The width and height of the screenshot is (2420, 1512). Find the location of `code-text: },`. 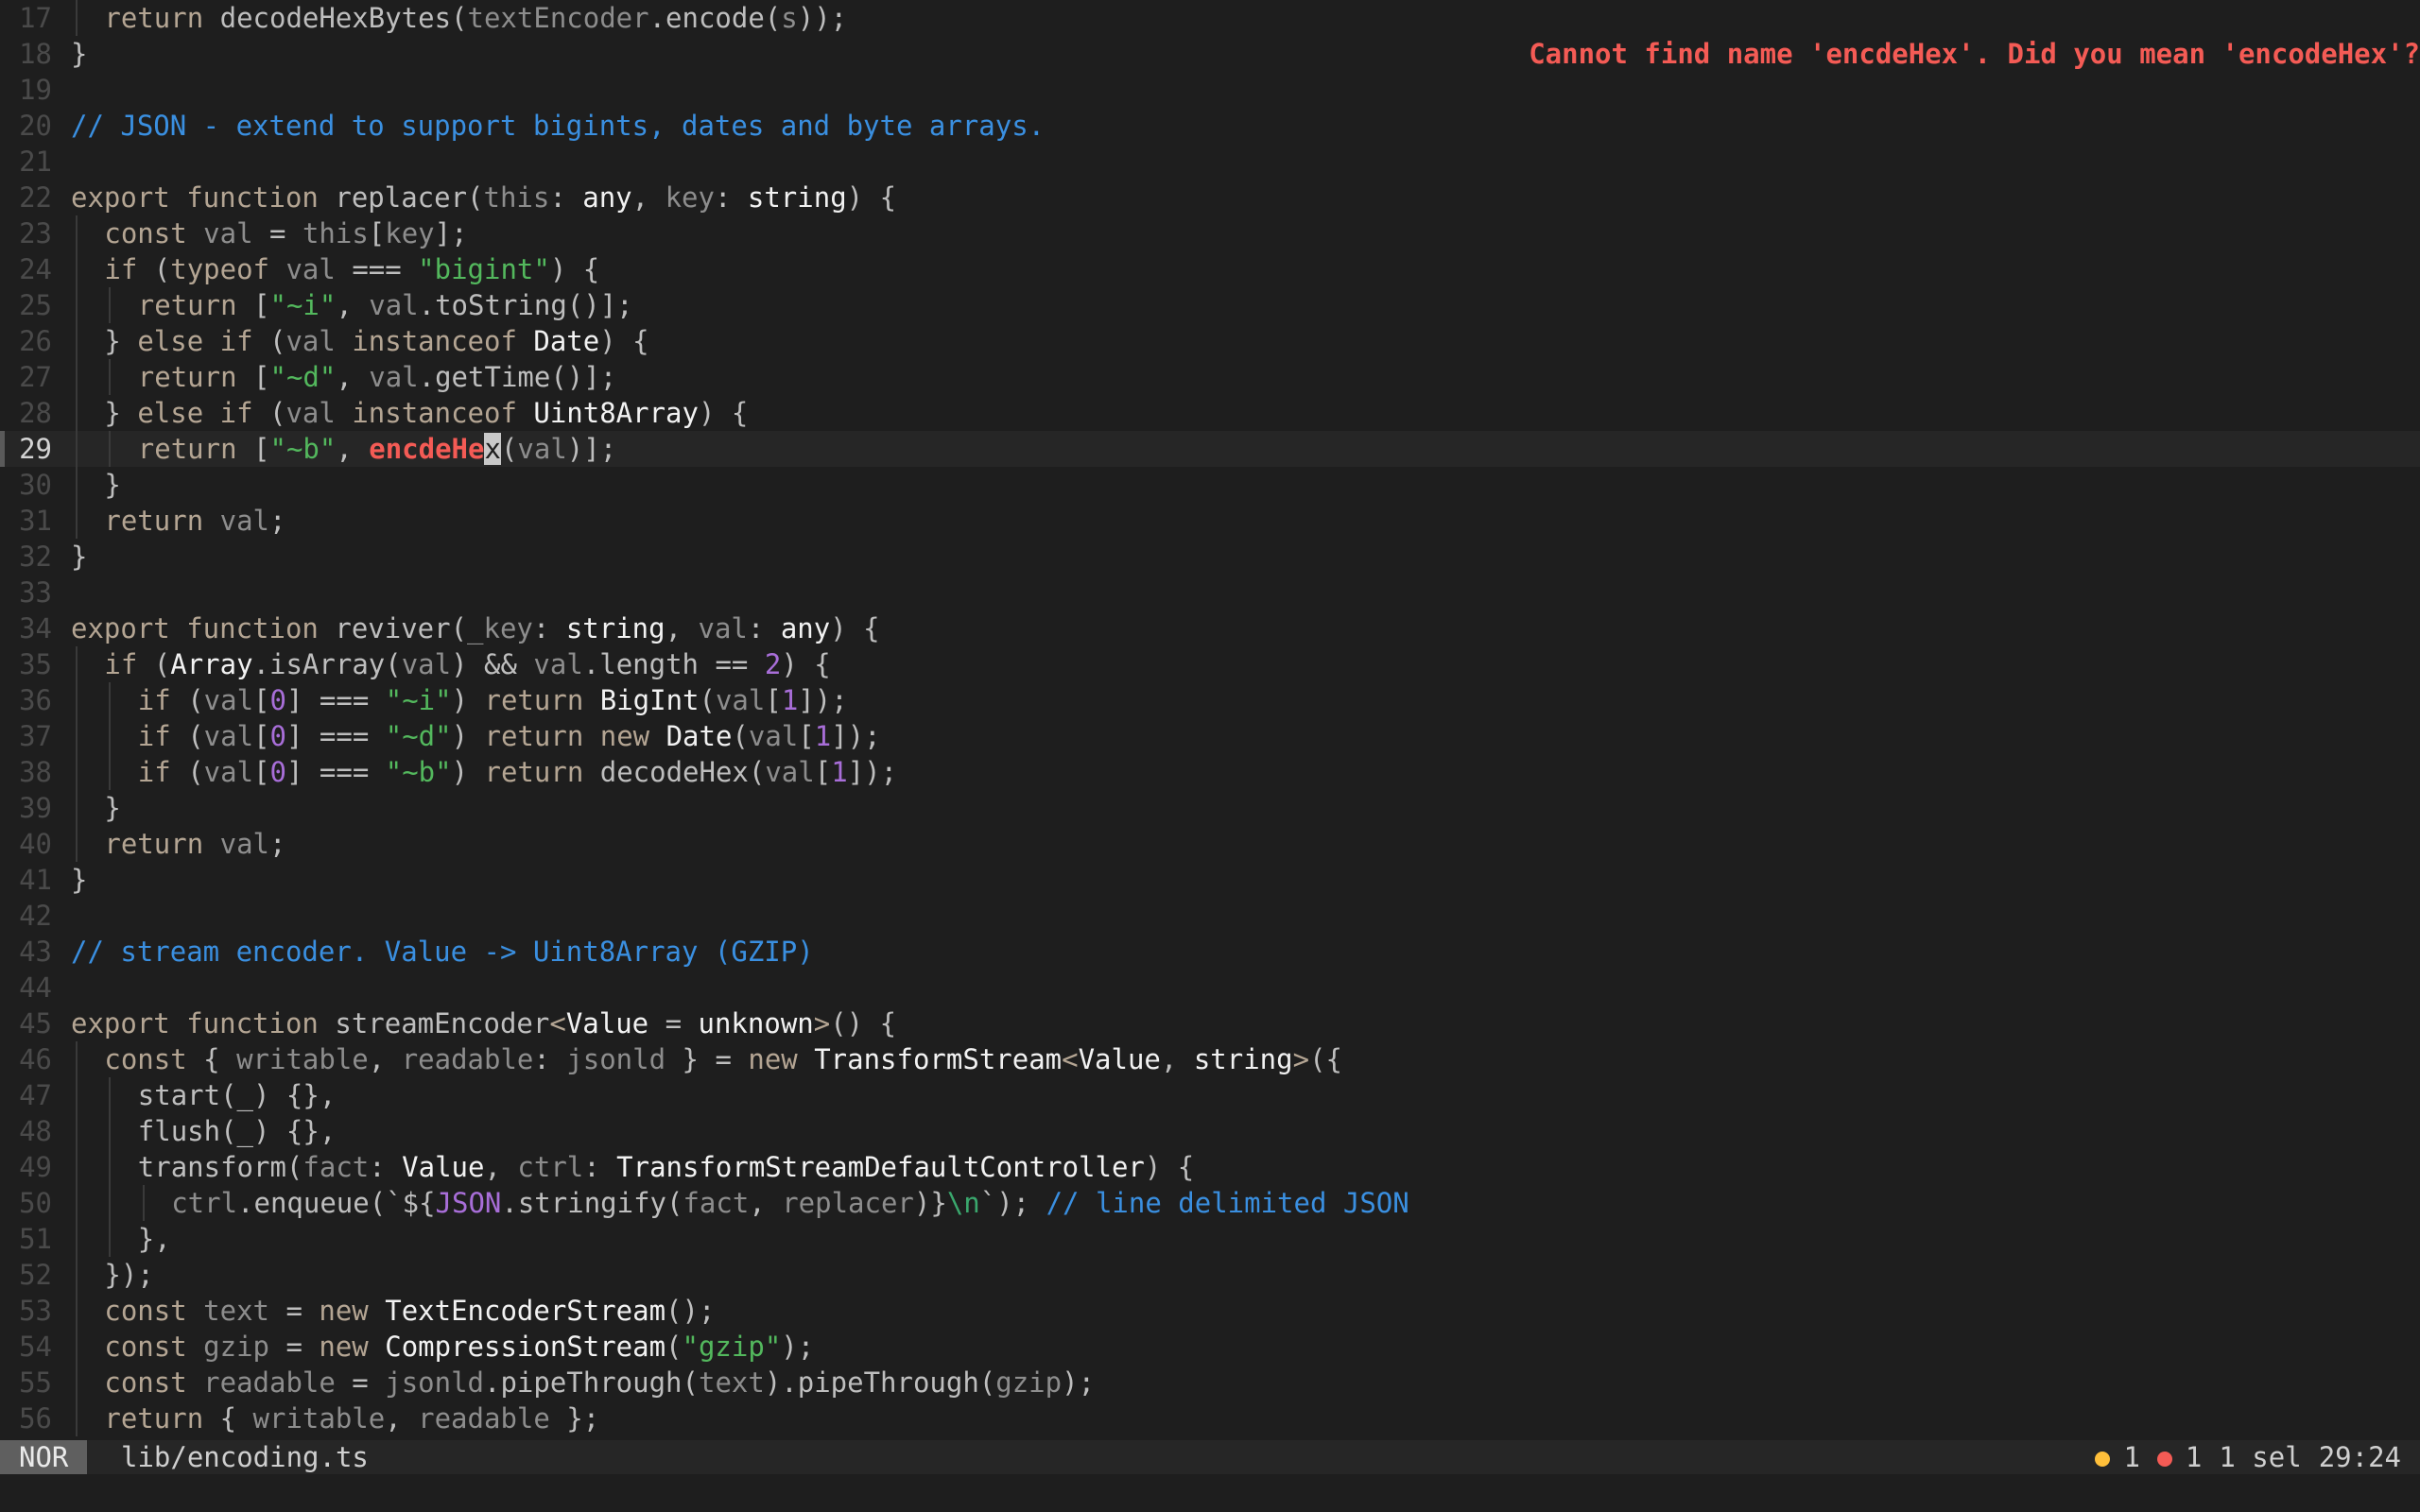

code-text: }, is located at coordinates (154, 1239).